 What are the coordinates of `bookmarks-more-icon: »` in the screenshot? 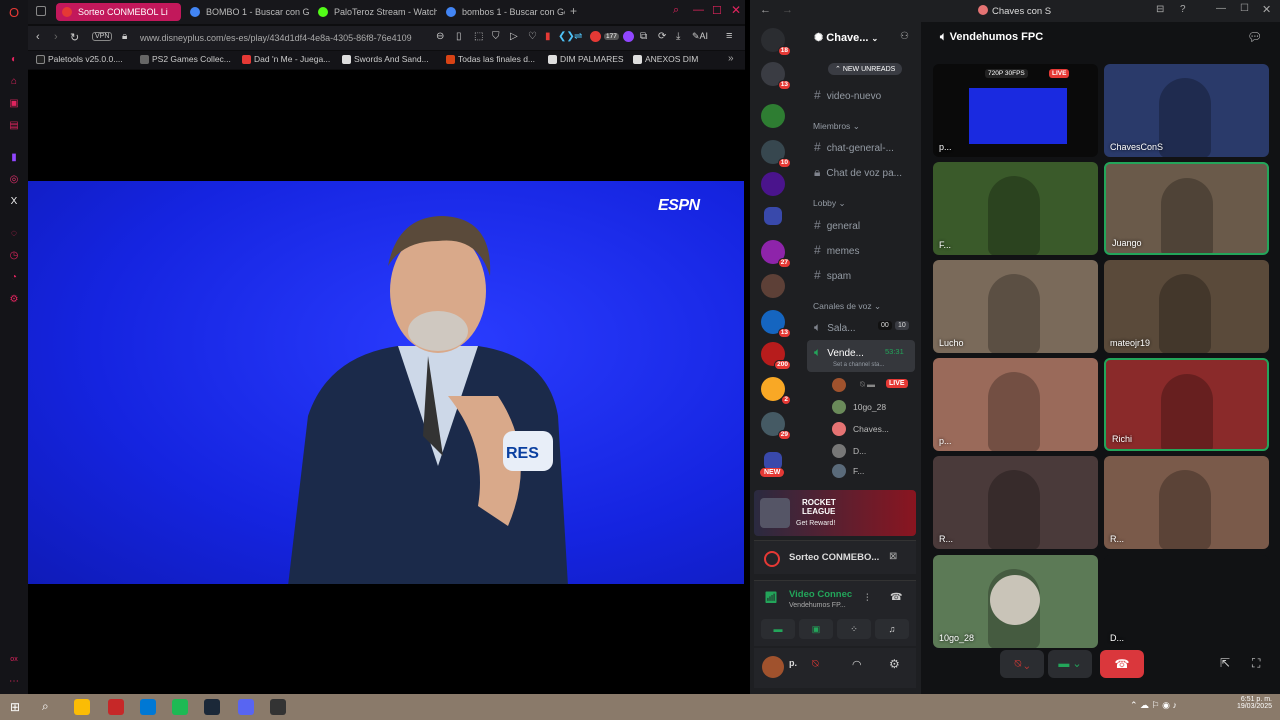 It's located at (731, 58).